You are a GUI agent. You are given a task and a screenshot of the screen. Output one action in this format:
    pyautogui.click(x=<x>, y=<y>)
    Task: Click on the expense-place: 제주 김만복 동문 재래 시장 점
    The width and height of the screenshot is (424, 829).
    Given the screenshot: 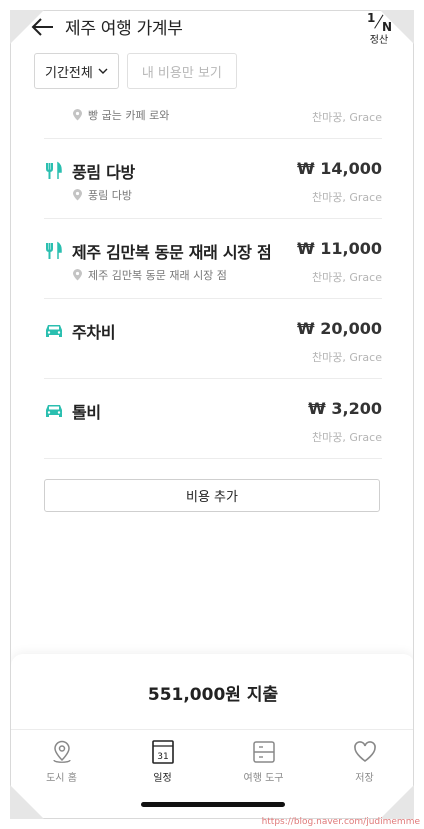 What is the action you would take?
    pyautogui.click(x=149, y=275)
    